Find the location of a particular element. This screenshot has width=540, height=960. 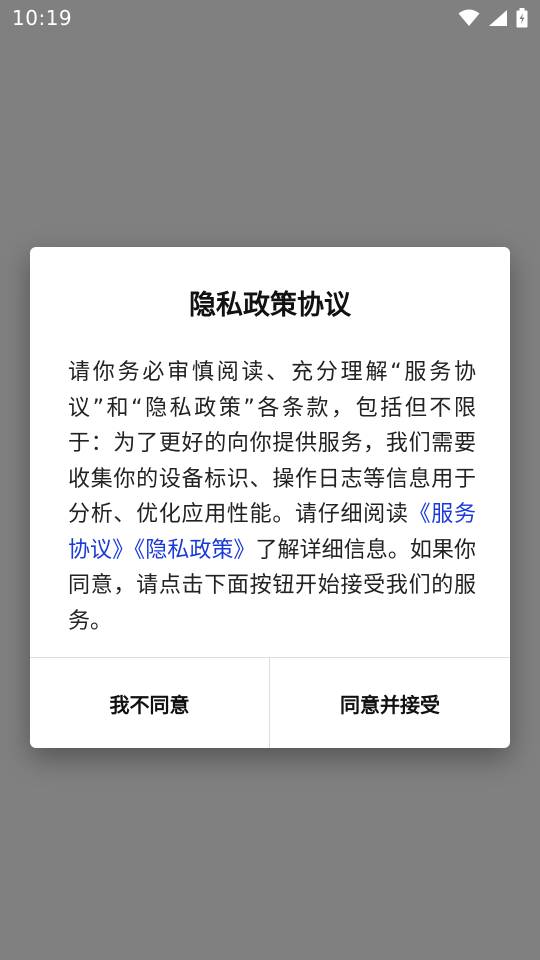

dialog-title: 隐私政策协议 is located at coordinates (270, 305).